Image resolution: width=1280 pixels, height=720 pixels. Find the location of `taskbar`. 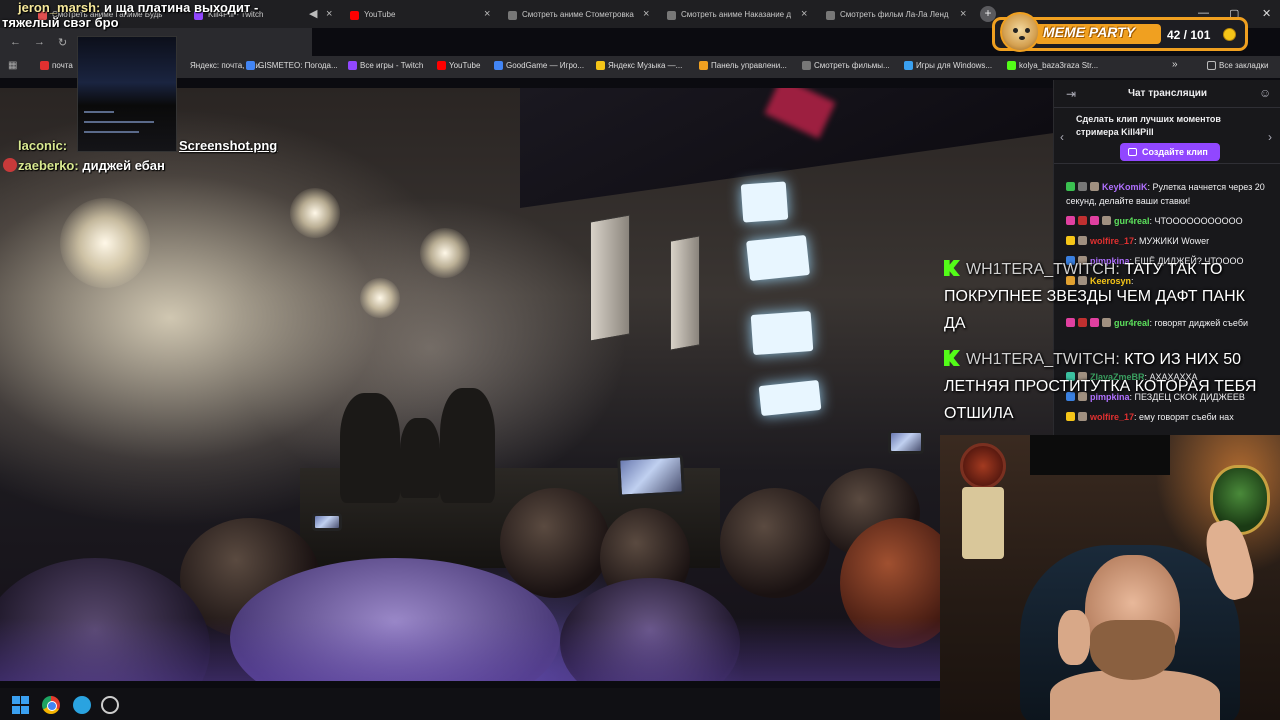

taskbar is located at coordinates (470, 704).